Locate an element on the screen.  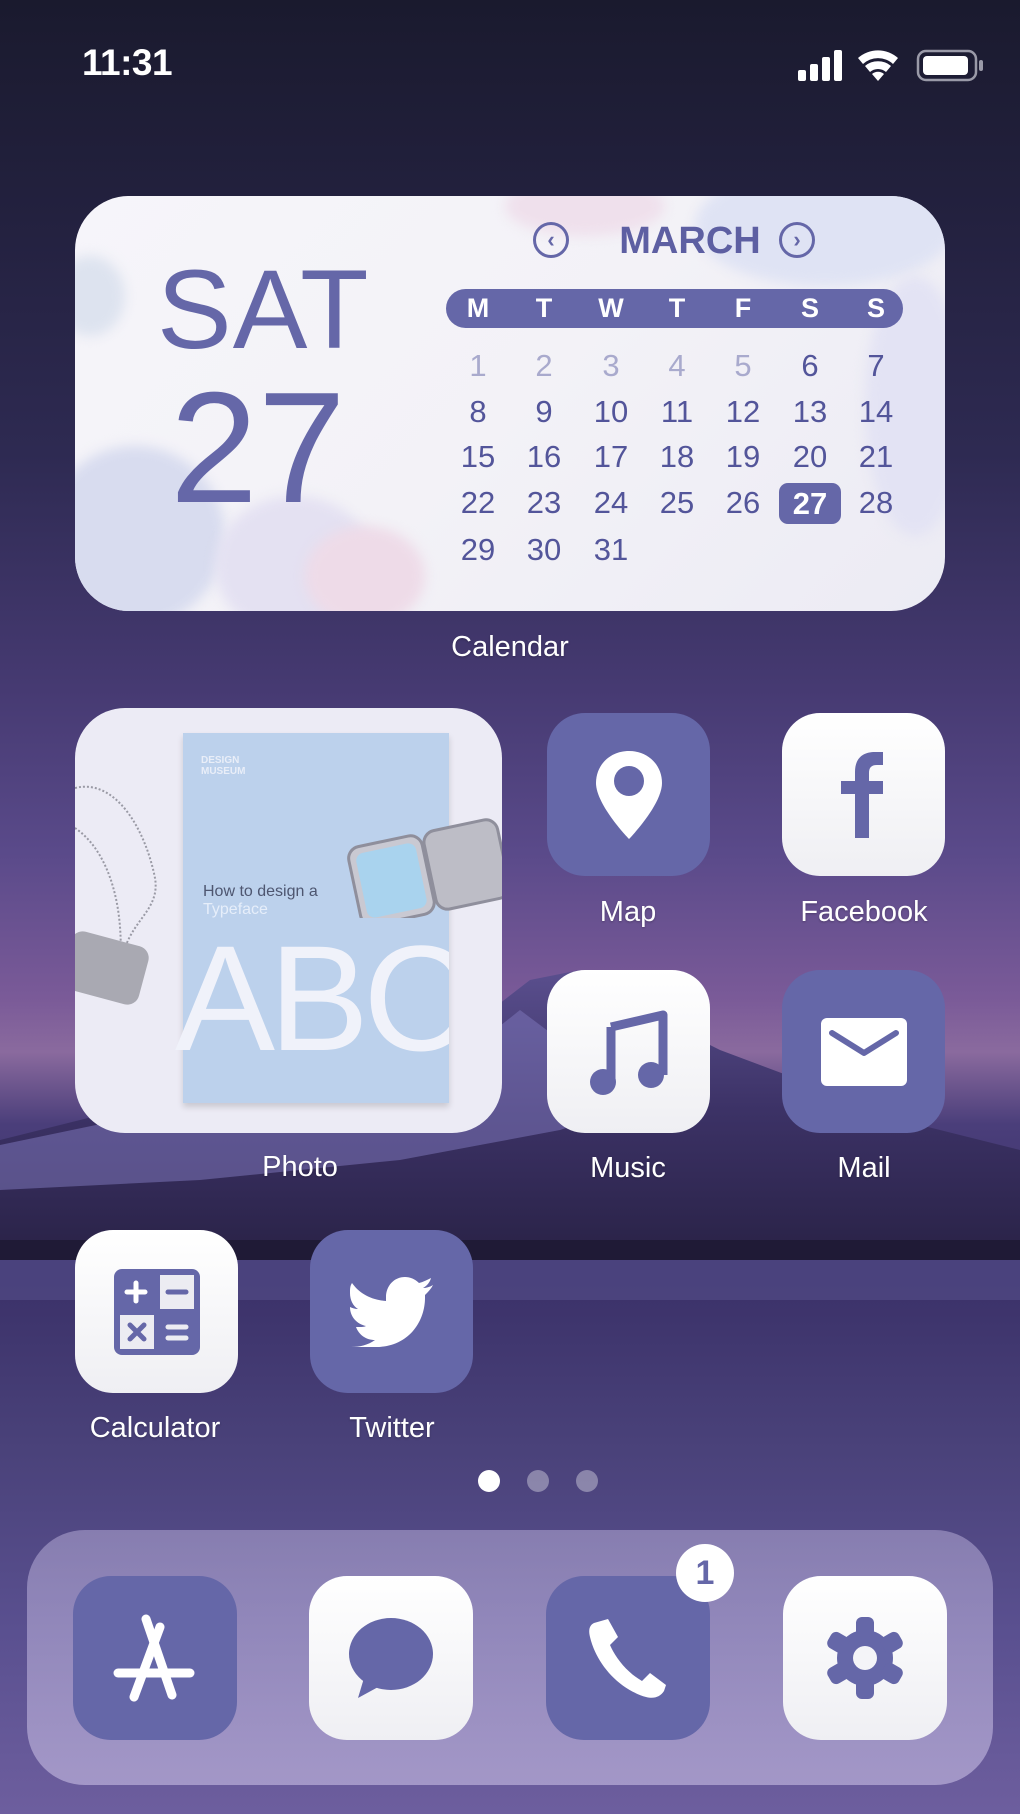
dock-messages is located at coordinates (391, 1658).